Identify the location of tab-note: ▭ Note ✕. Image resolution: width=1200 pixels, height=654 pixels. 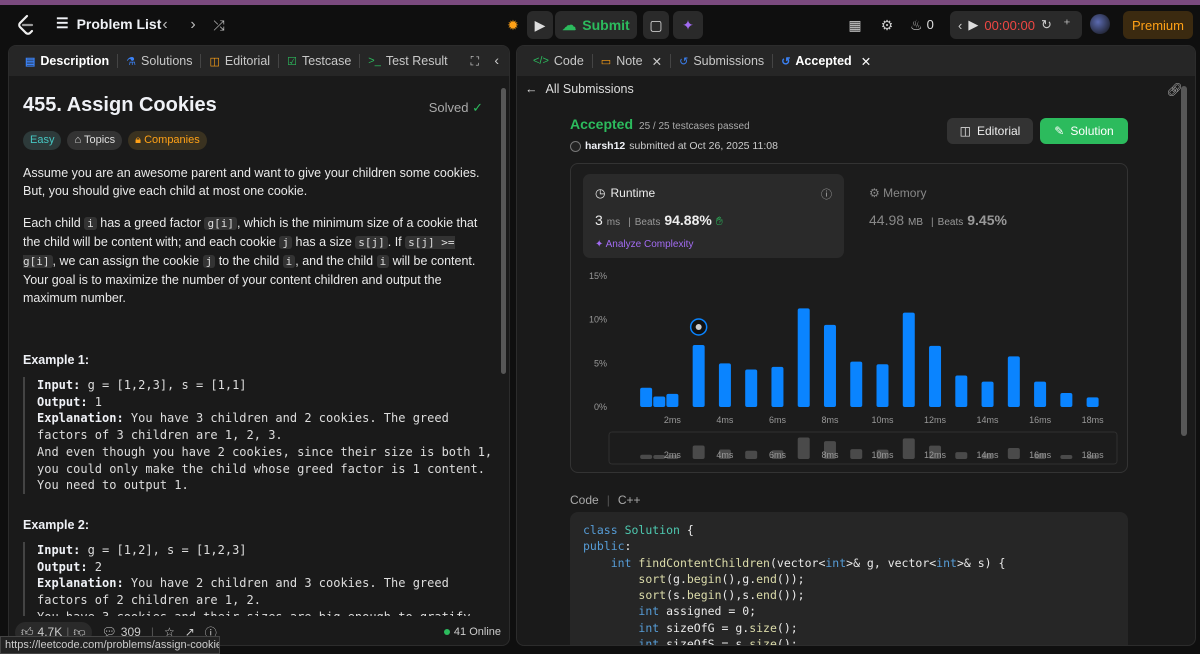
(631, 61).